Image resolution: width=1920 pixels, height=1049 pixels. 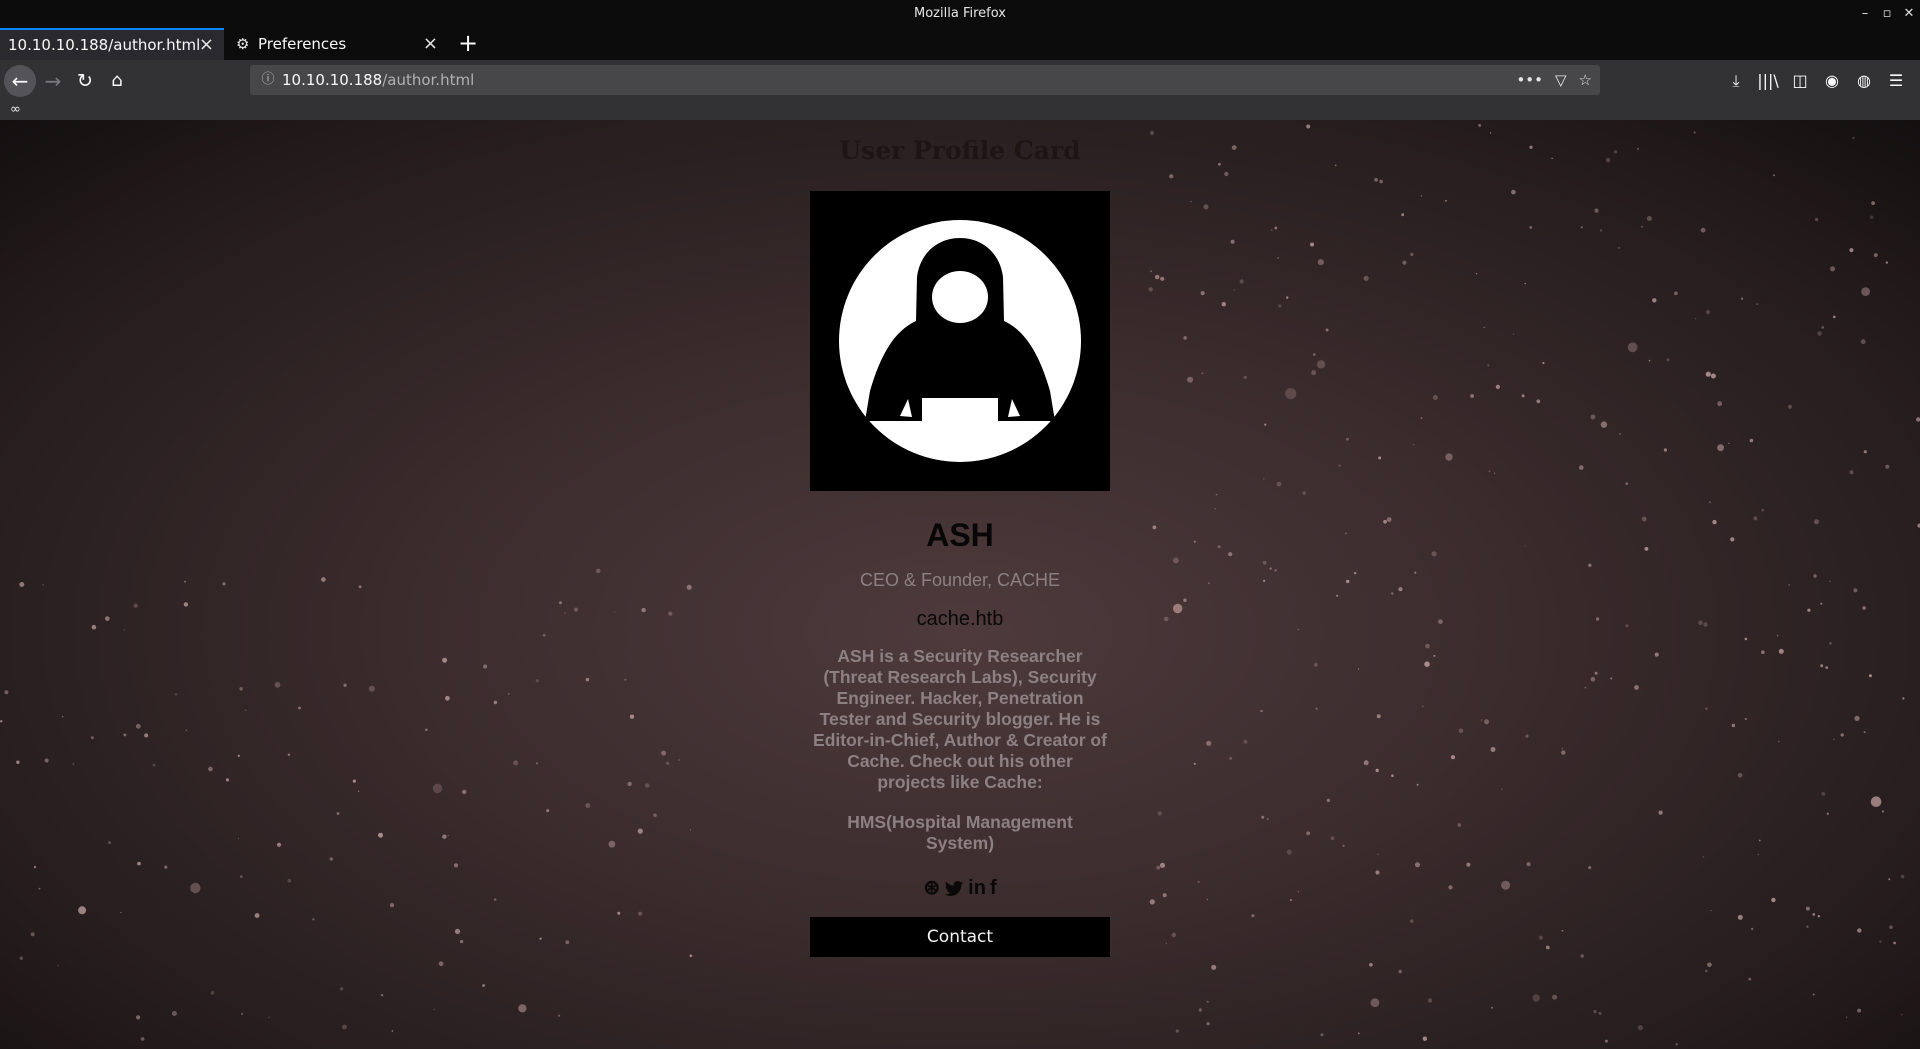 What do you see at coordinates (1585, 80) in the screenshot?
I see `bookmark-star-icon: ☆` at bounding box center [1585, 80].